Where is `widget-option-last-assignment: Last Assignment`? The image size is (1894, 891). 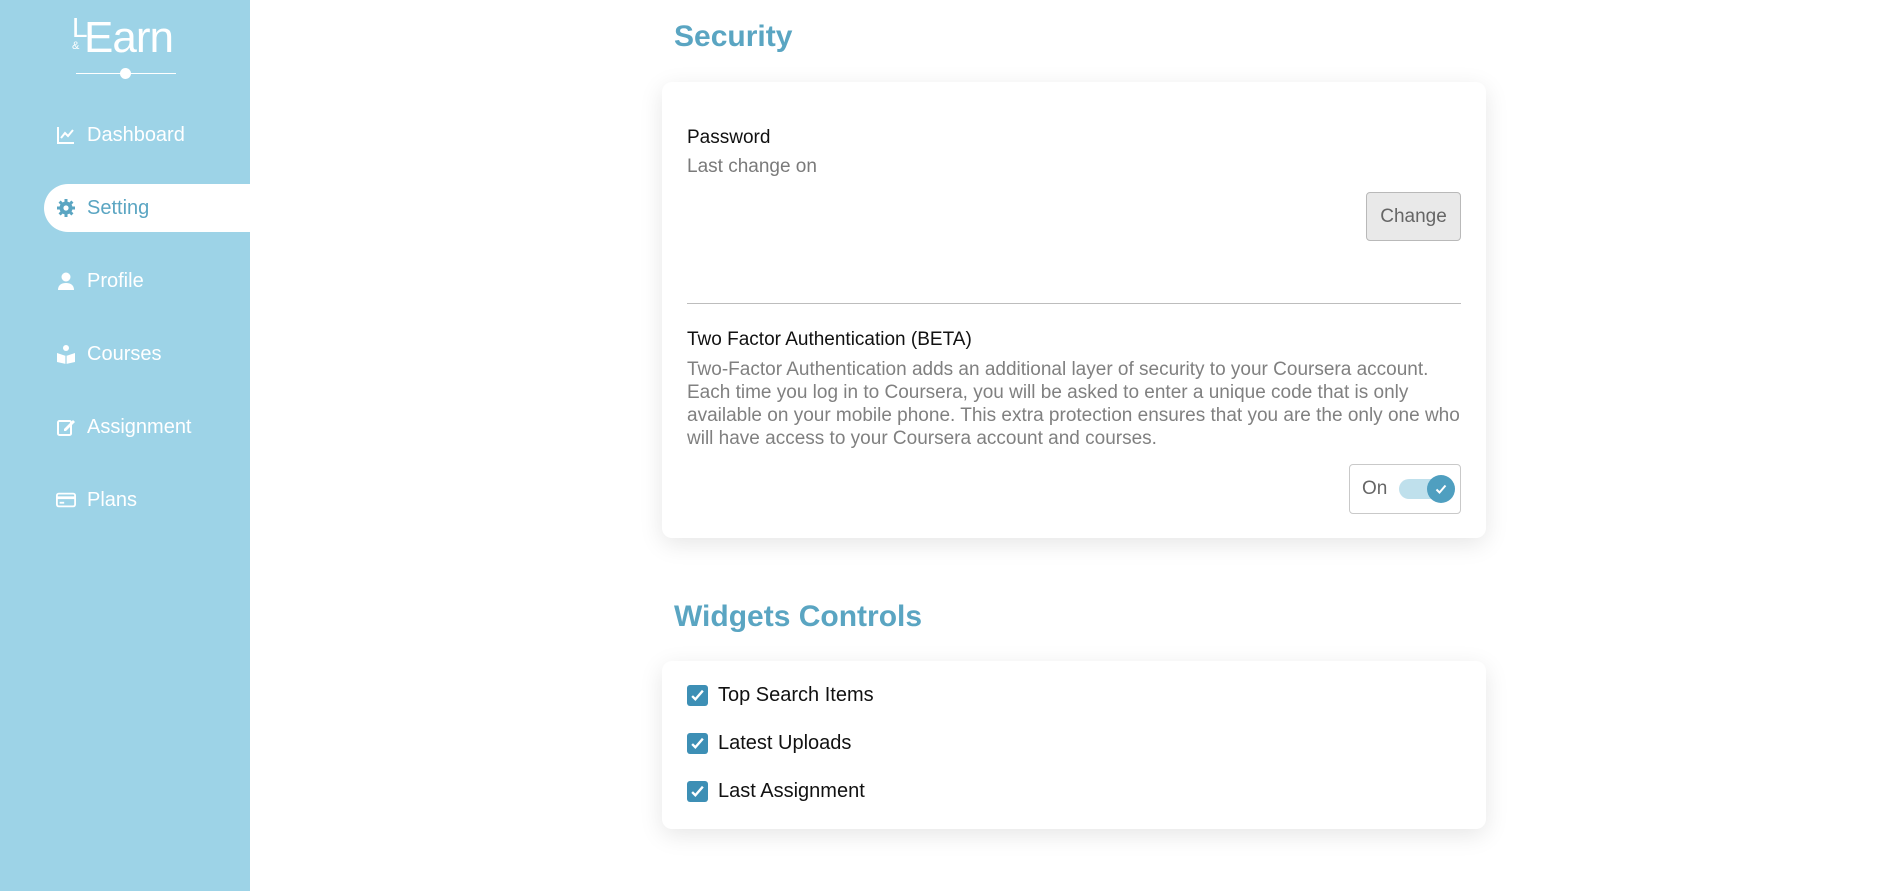
widget-option-last-assignment: Last Assignment is located at coordinates (776, 791).